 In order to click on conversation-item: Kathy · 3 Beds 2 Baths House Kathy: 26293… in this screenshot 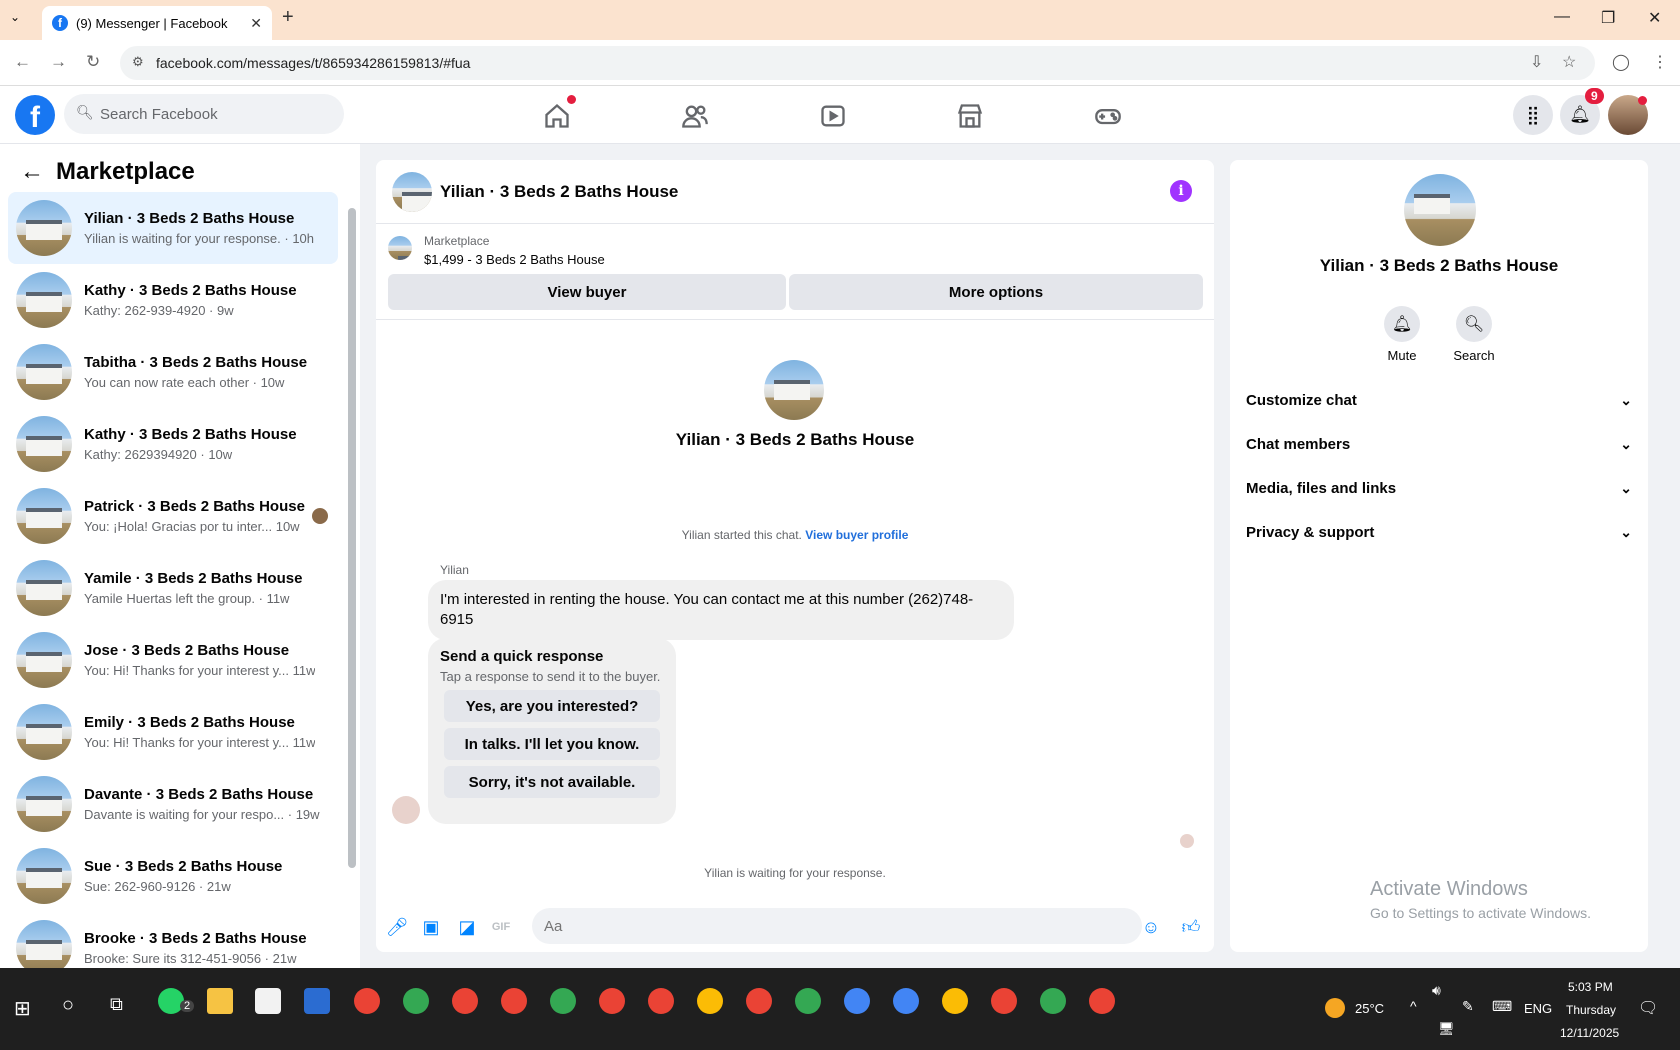, I will do `click(173, 444)`.